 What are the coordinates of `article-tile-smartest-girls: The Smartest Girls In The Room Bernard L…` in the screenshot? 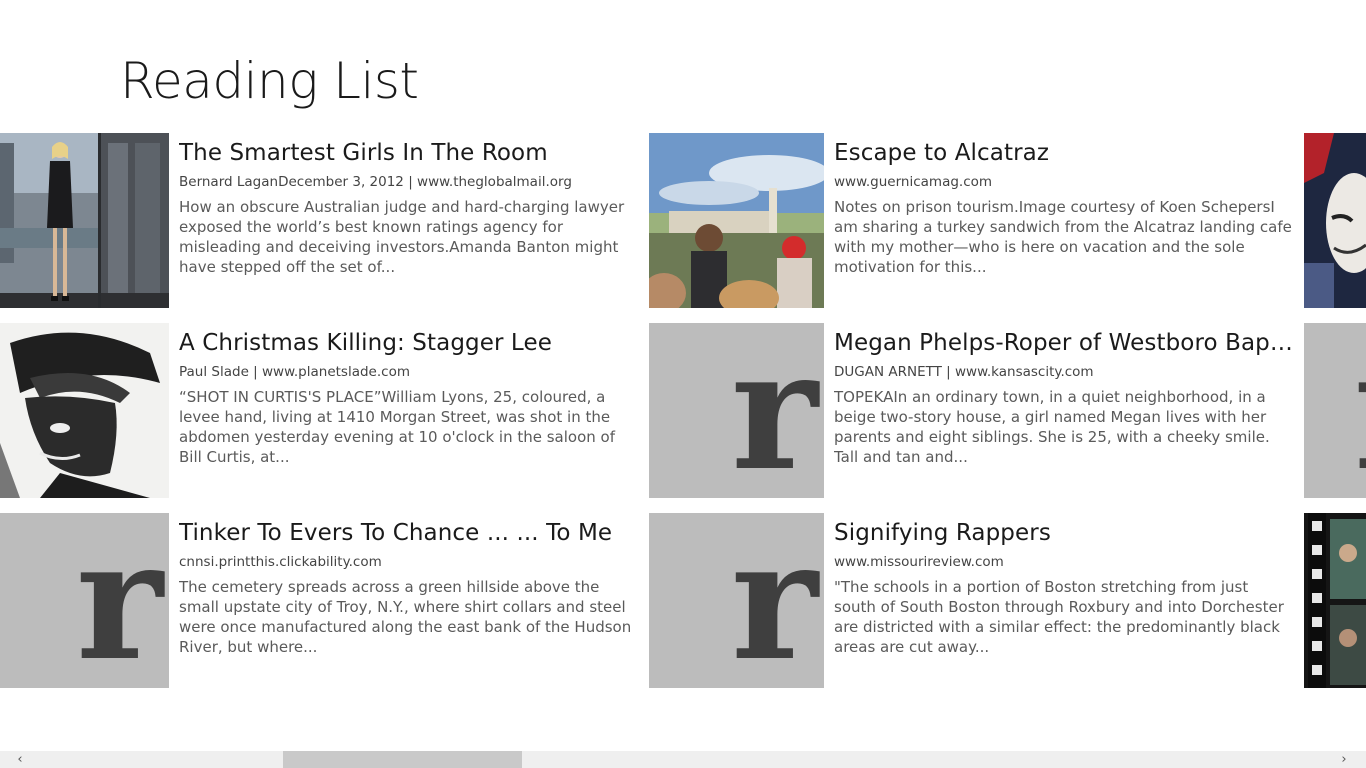 It's located at (327, 220).